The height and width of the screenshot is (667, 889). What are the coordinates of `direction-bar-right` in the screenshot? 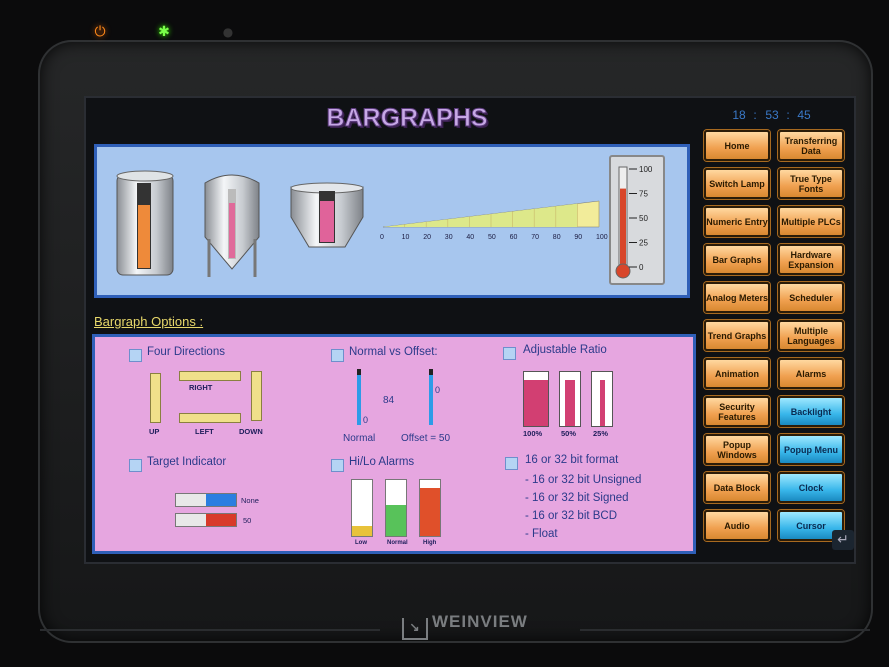 It's located at (210, 376).